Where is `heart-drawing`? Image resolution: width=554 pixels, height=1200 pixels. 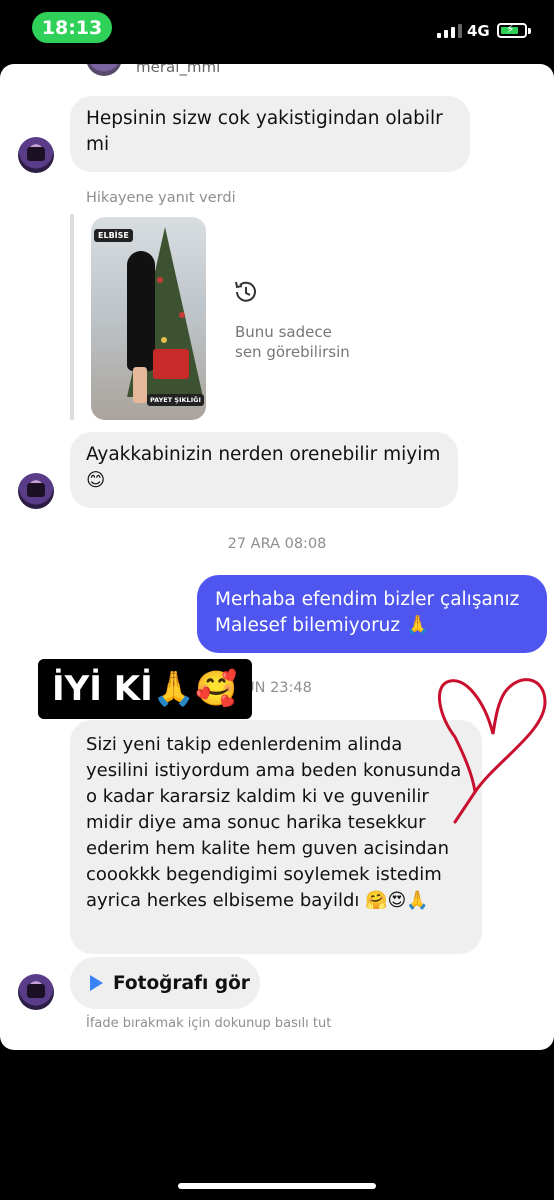
heart-drawing is located at coordinates (492, 751).